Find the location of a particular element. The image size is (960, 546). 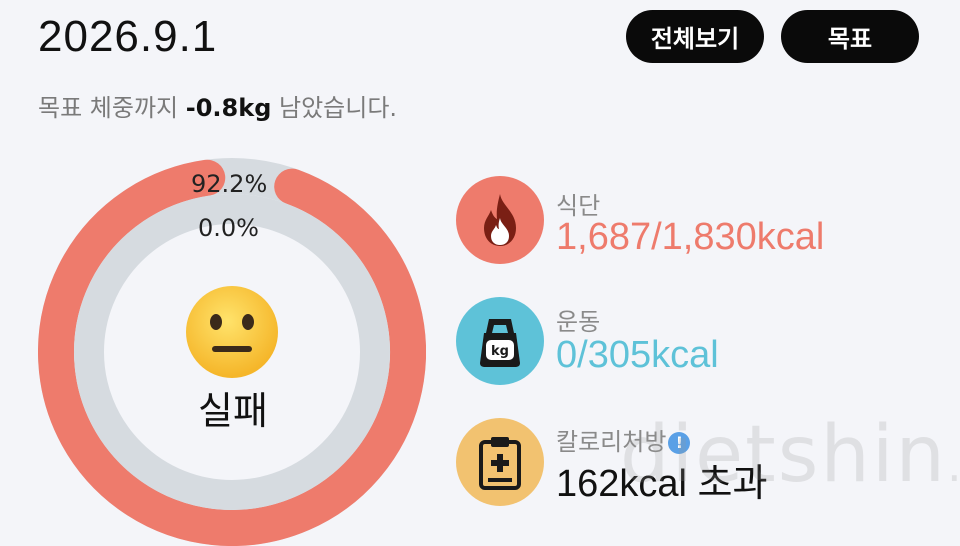

svg-text: kg is located at coordinates (500, 351).